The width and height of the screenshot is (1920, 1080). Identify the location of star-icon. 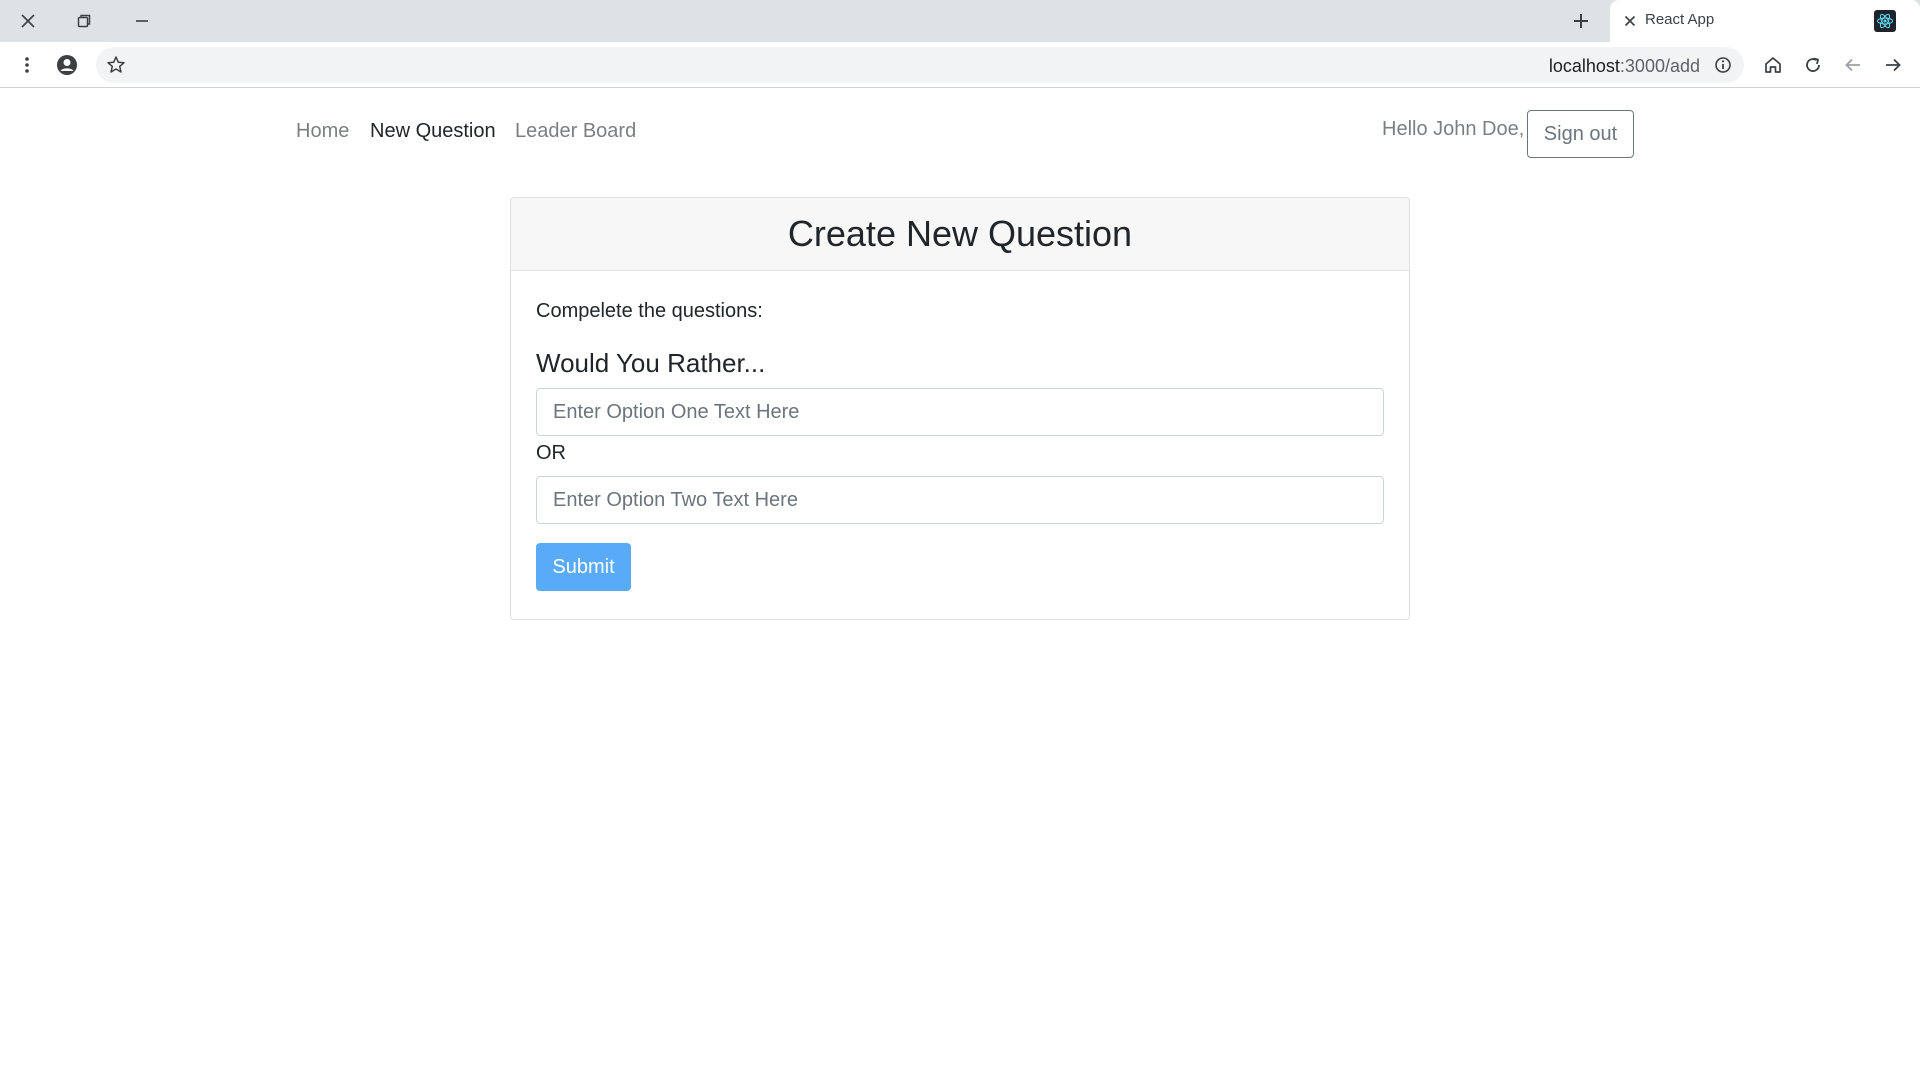
(116, 64).